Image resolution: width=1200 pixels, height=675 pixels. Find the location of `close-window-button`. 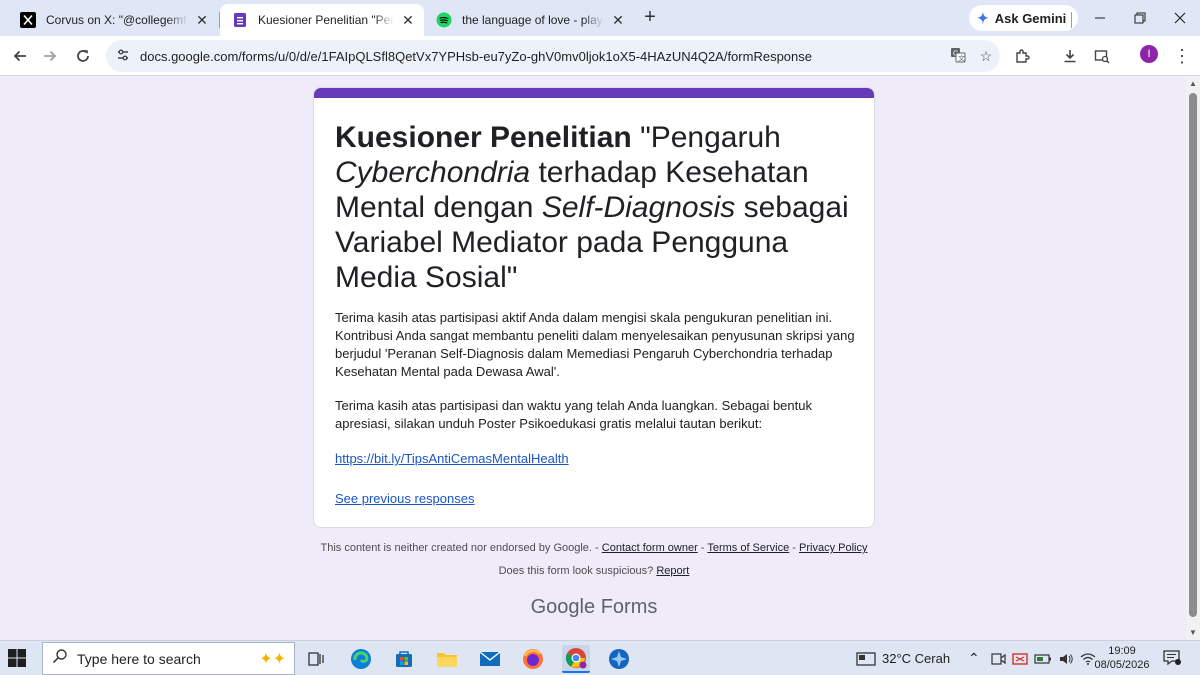

close-window-button is located at coordinates (1180, 18).